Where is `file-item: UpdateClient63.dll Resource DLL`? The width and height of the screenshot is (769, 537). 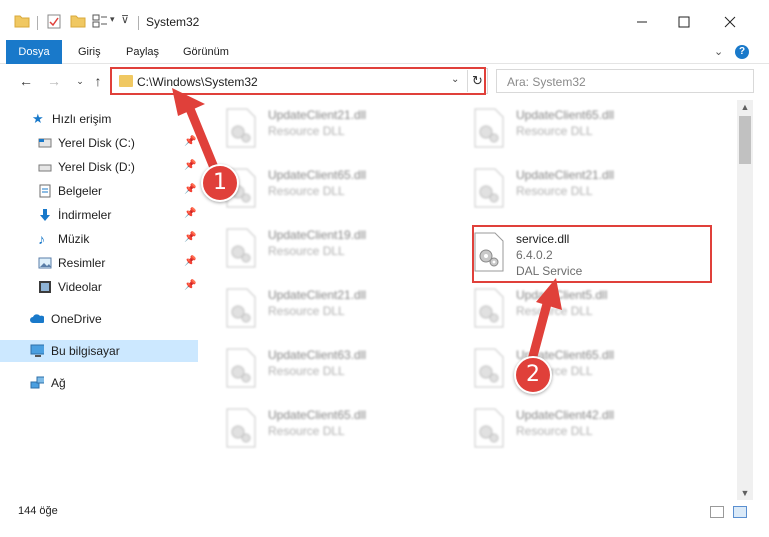
file-item: UpdateClient63.dll Resource DLL is located at coordinates (333, 368).